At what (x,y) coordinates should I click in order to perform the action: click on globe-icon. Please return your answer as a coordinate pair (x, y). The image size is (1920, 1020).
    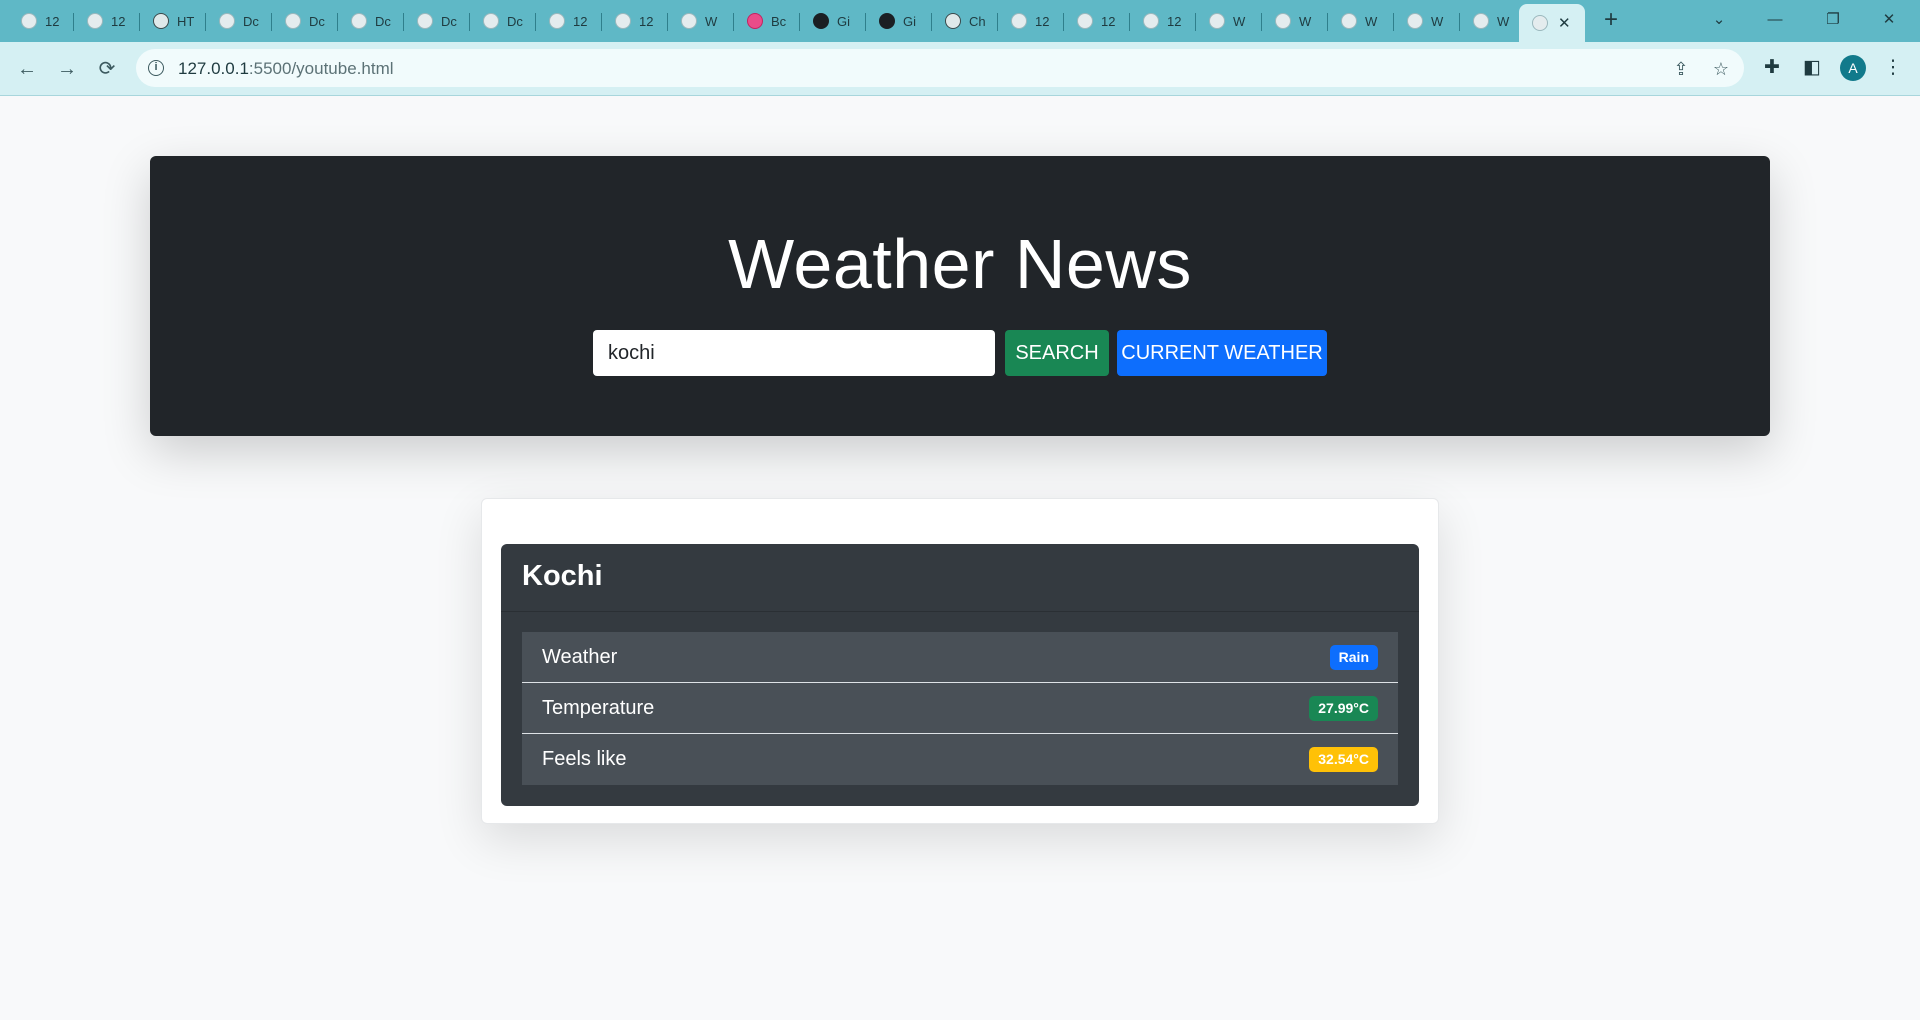
    Looking at the image, I should click on (1540, 23).